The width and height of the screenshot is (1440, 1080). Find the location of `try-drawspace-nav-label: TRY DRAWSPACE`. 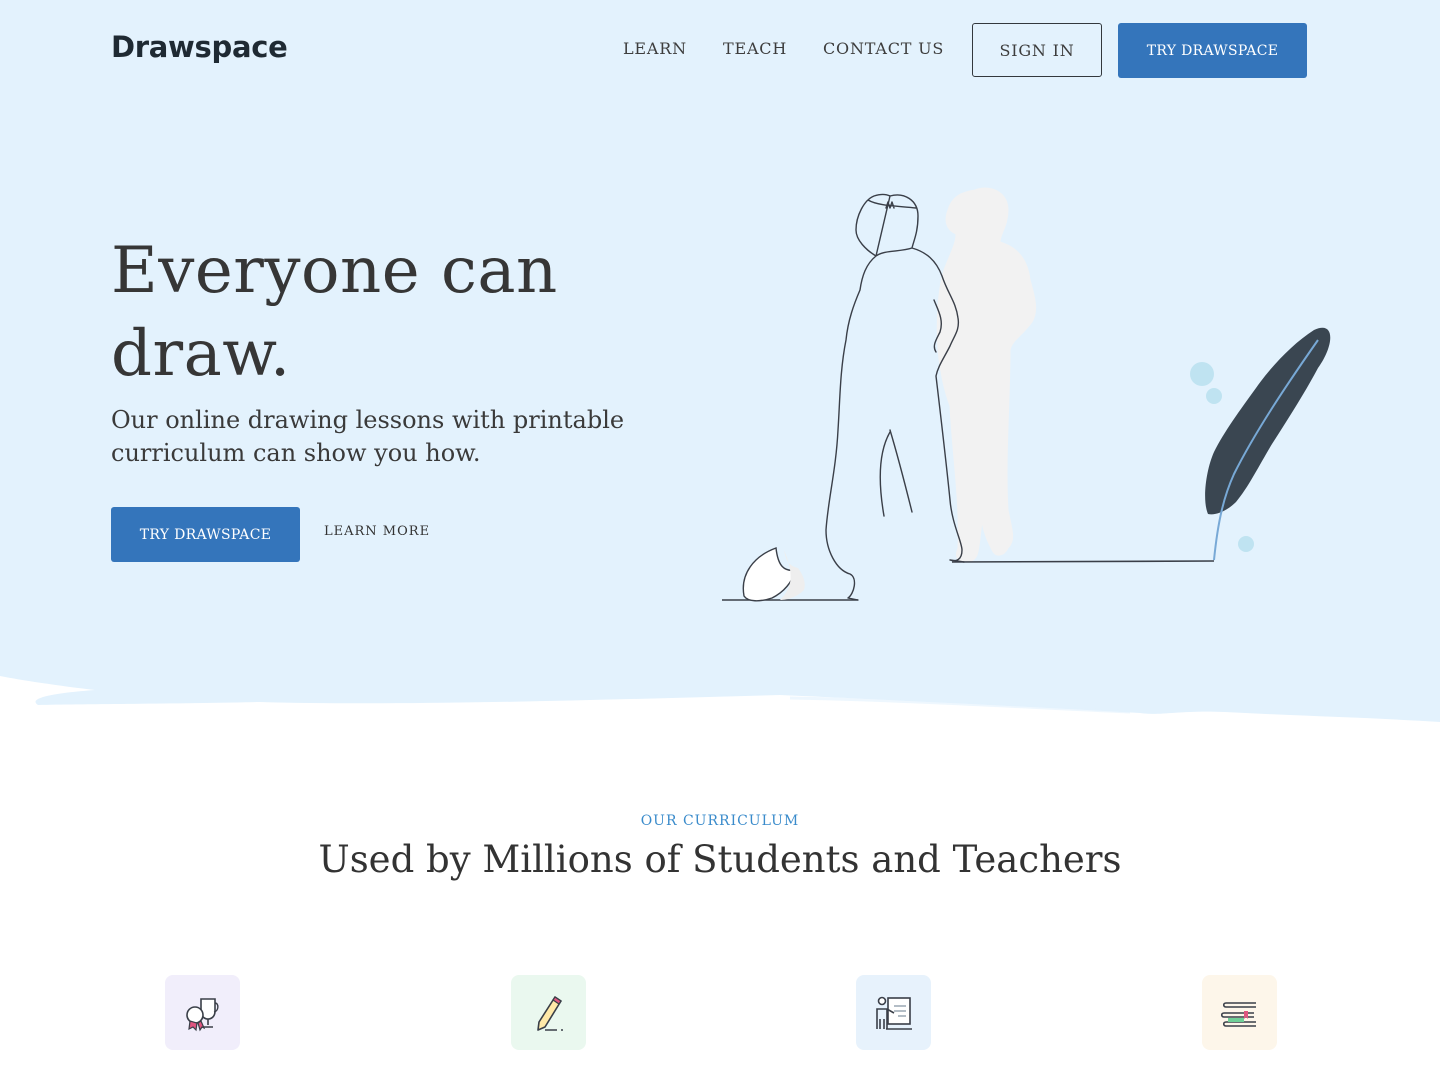

try-drawspace-nav-label: TRY DRAWSPACE is located at coordinates (1212, 50).